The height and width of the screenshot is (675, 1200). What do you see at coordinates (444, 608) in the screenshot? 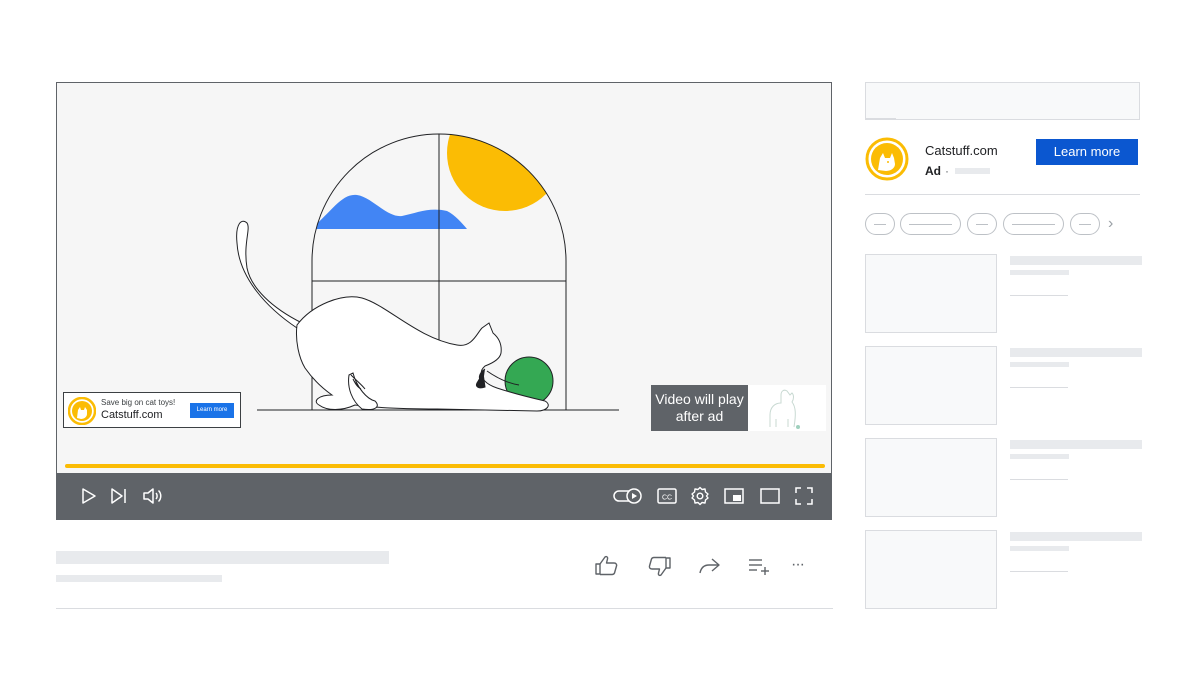
I see `content-divider` at bounding box center [444, 608].